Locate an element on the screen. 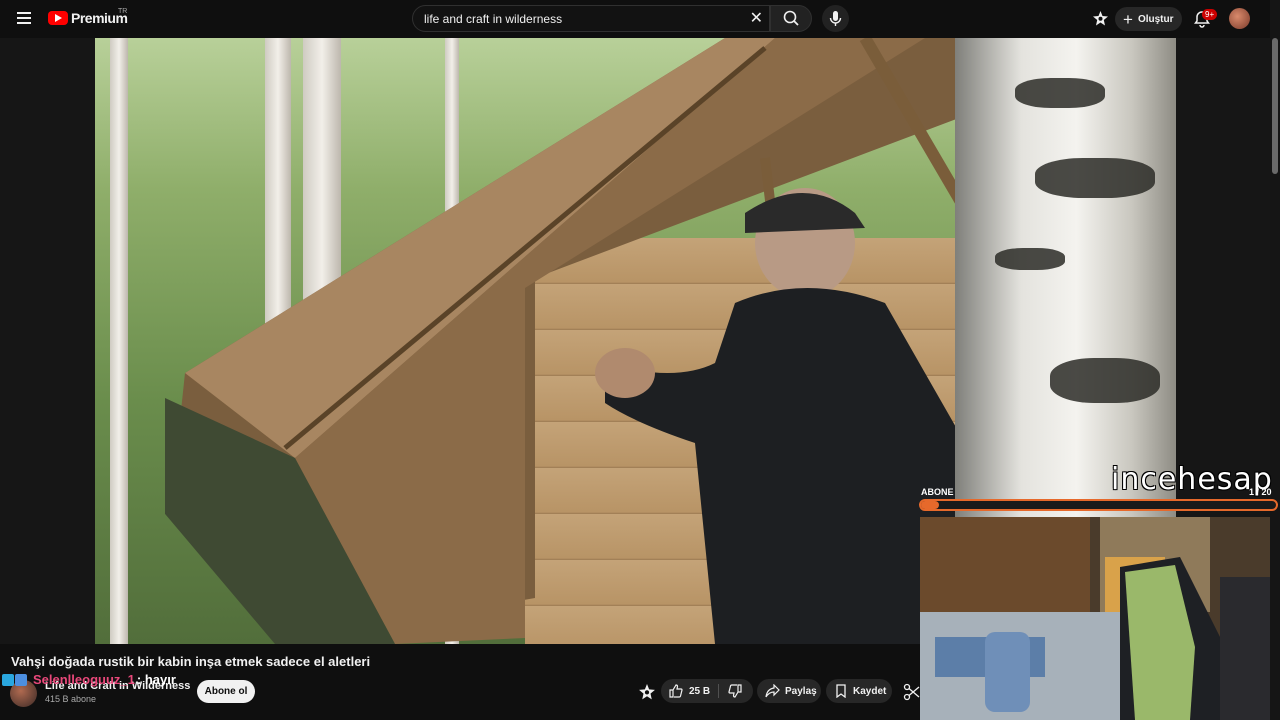 This screenshot has width=1280, height=720. chat-message: : hayır is located at coordinates (156, 679).